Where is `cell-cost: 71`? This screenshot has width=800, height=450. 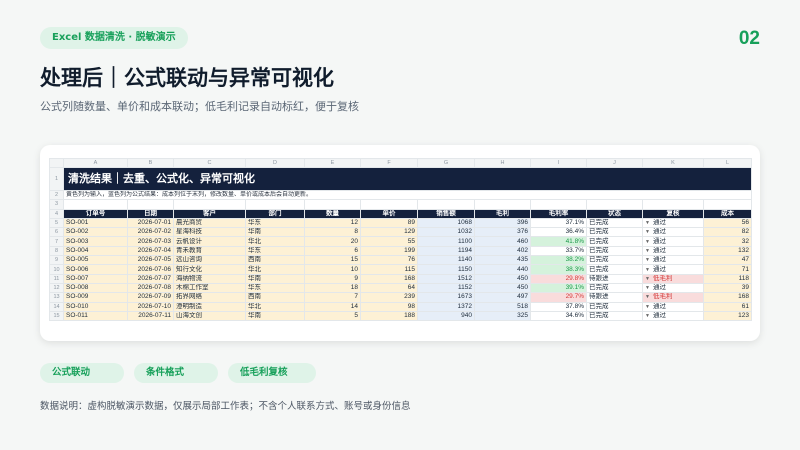 cell-cost: 71 is located at coordinates (727, 269).